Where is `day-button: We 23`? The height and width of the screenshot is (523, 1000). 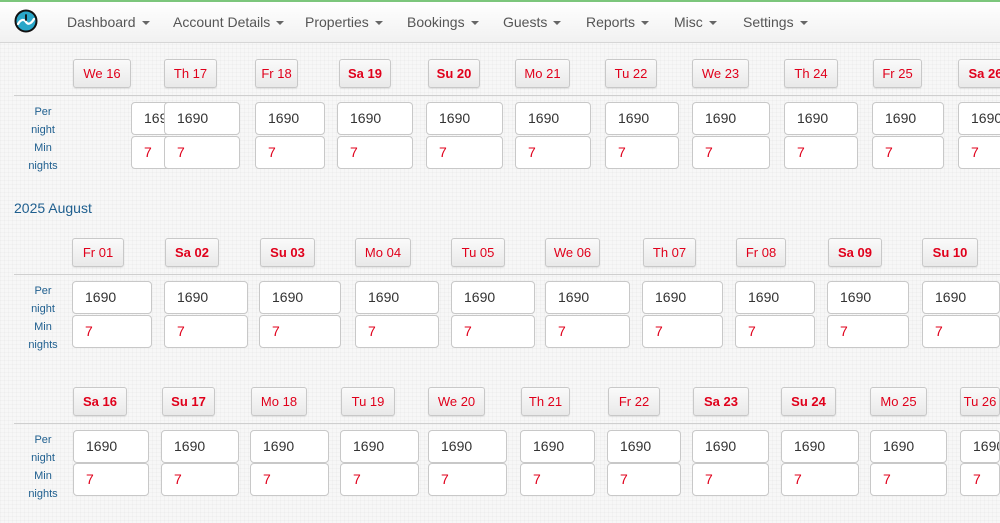
day-button: We 23 is located at coordinates (720, 73).